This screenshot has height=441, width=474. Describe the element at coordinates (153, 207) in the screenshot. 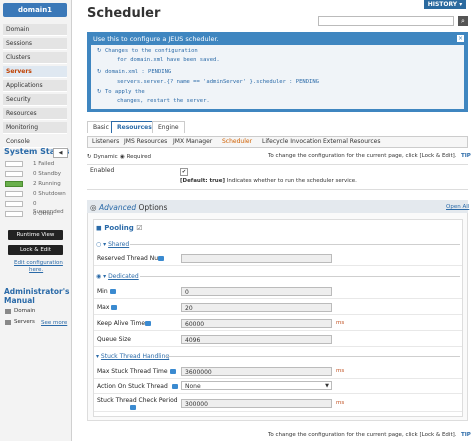

I see `options-word: Options` at that location.